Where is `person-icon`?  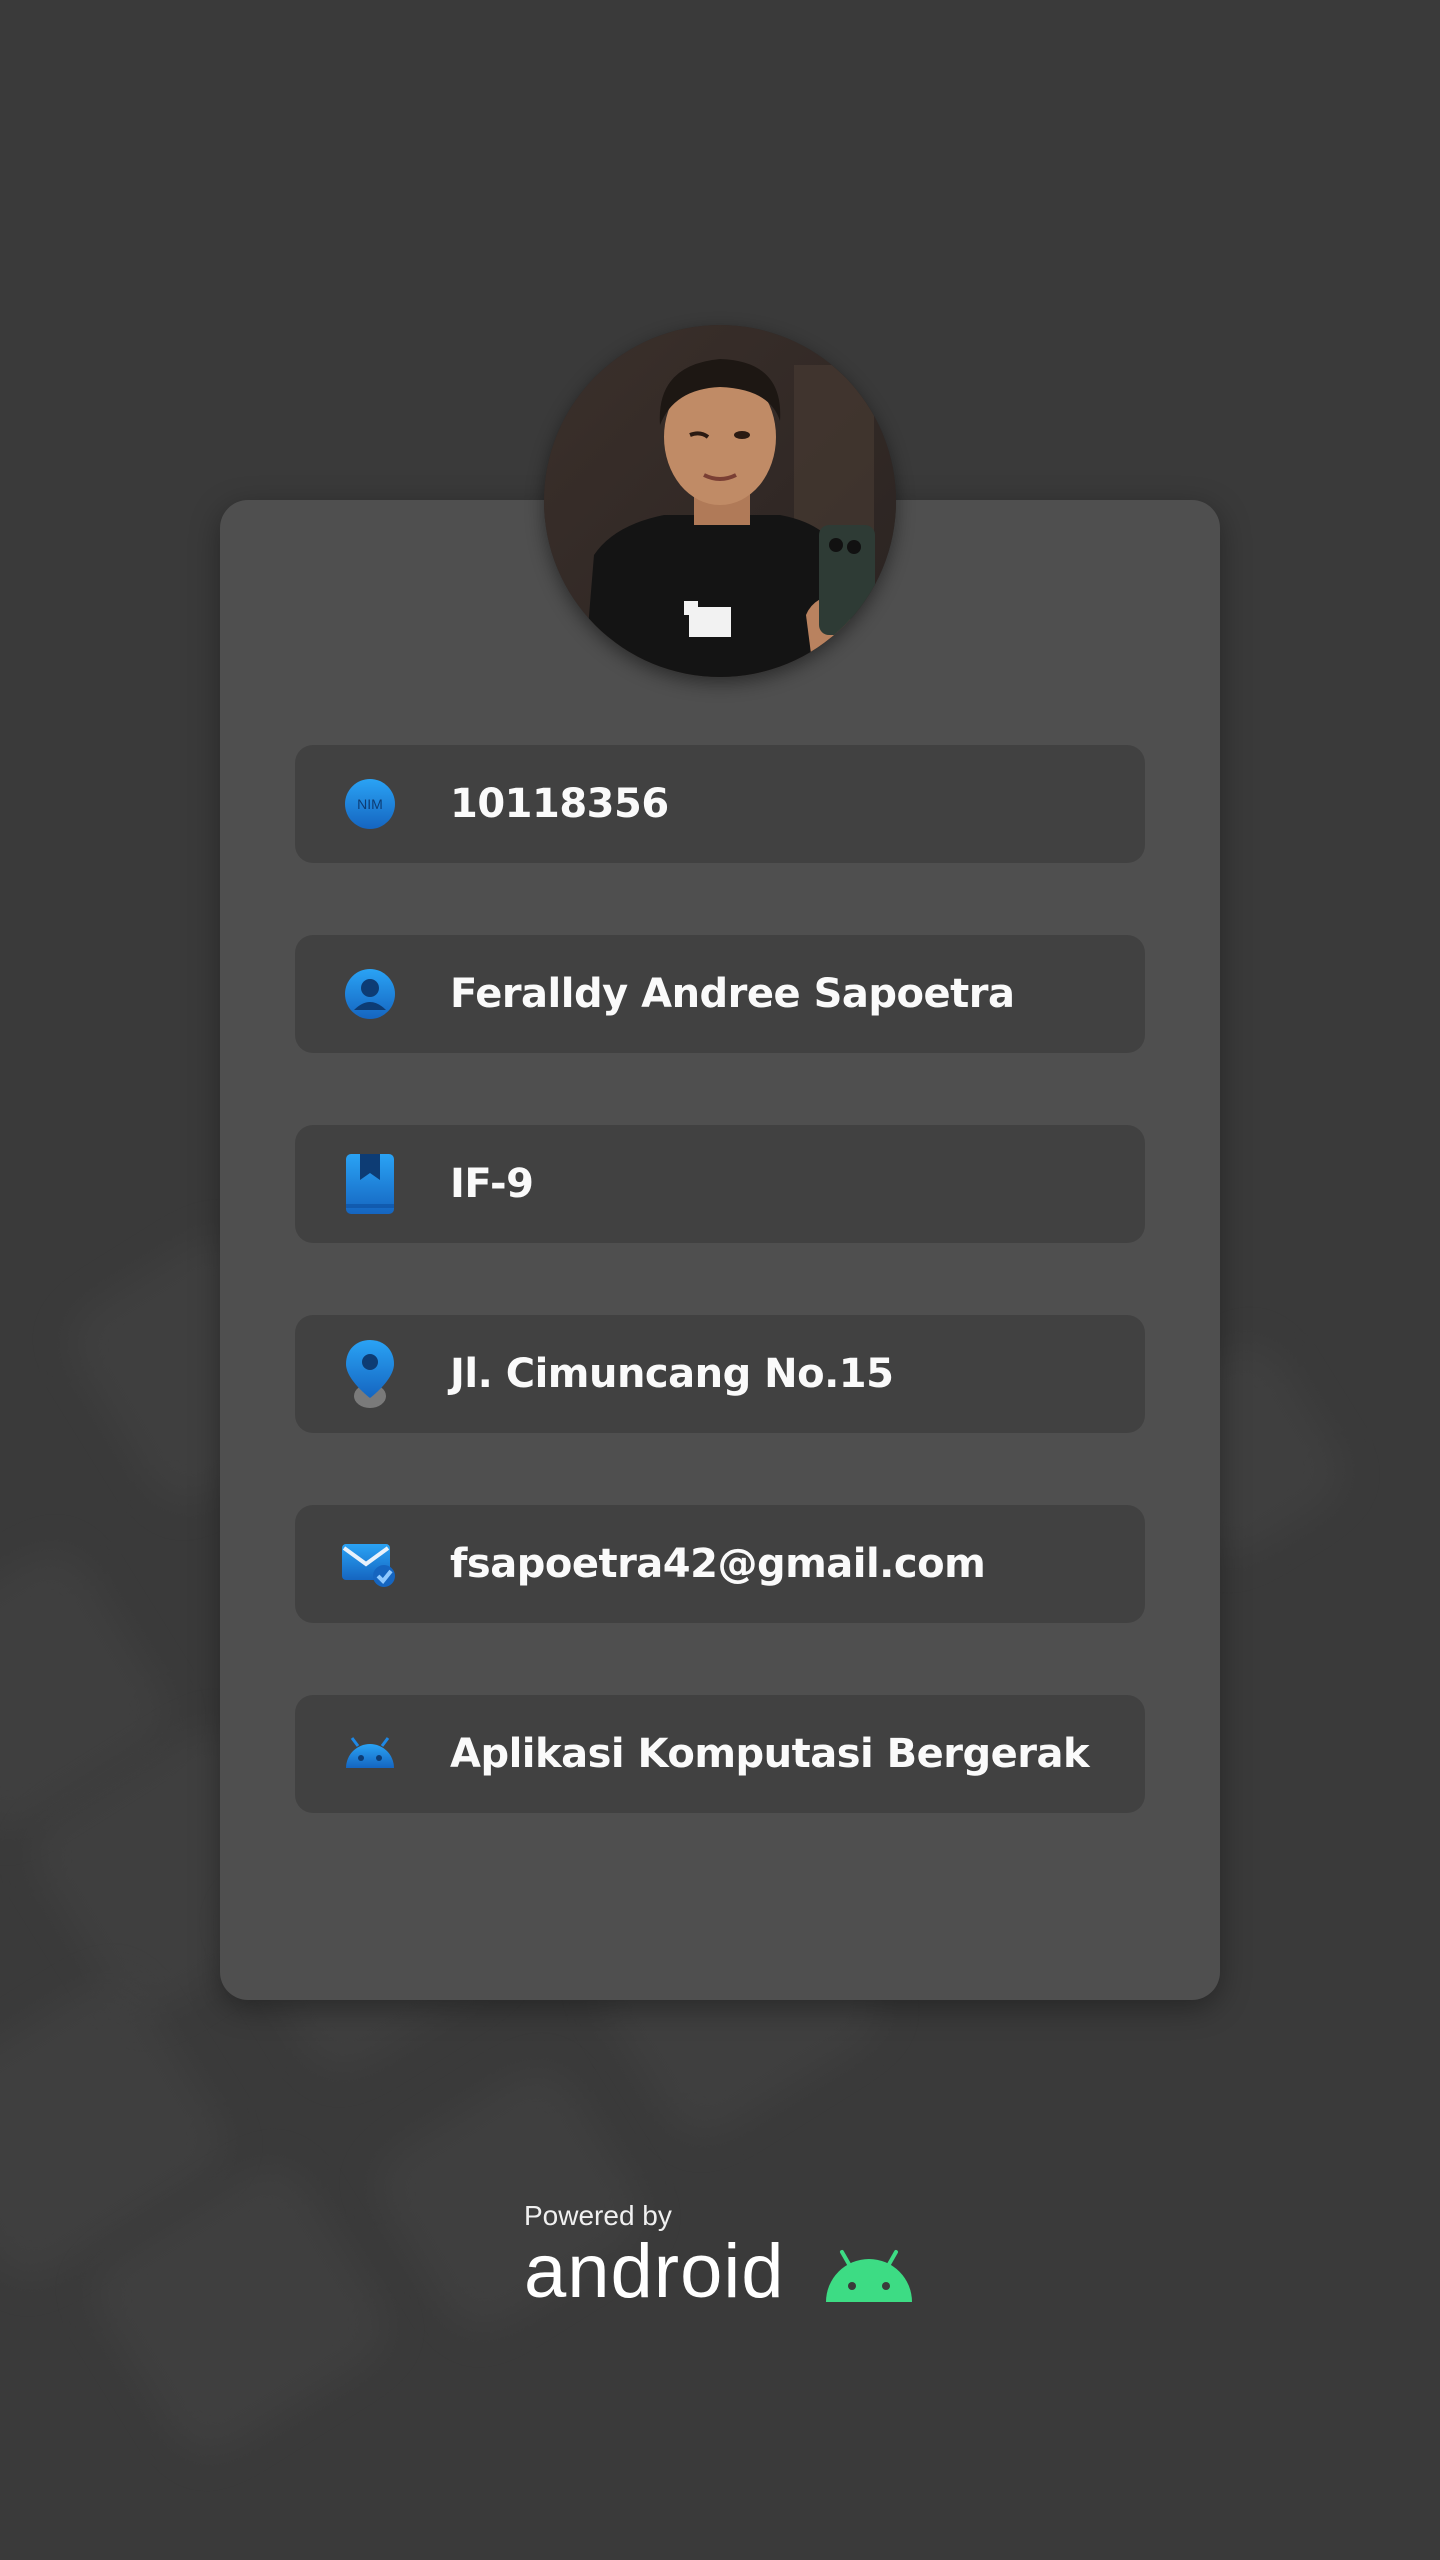
person-icon is located at coordinates (370, 994).